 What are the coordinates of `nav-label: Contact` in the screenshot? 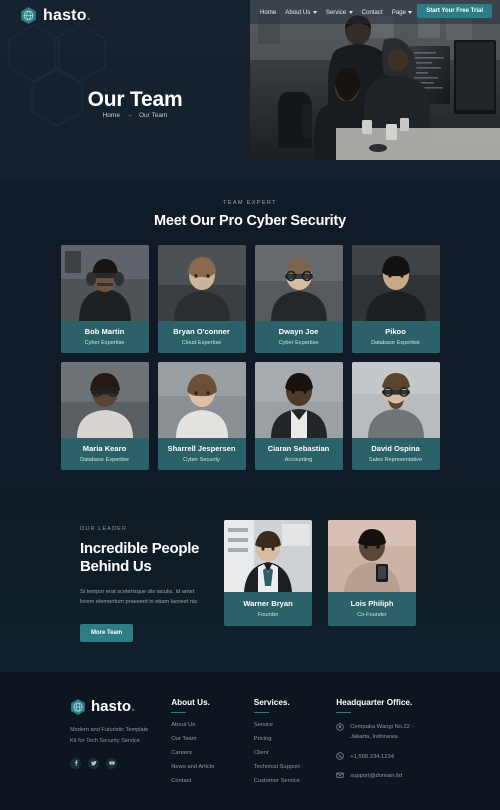 It's located at (372, 12).